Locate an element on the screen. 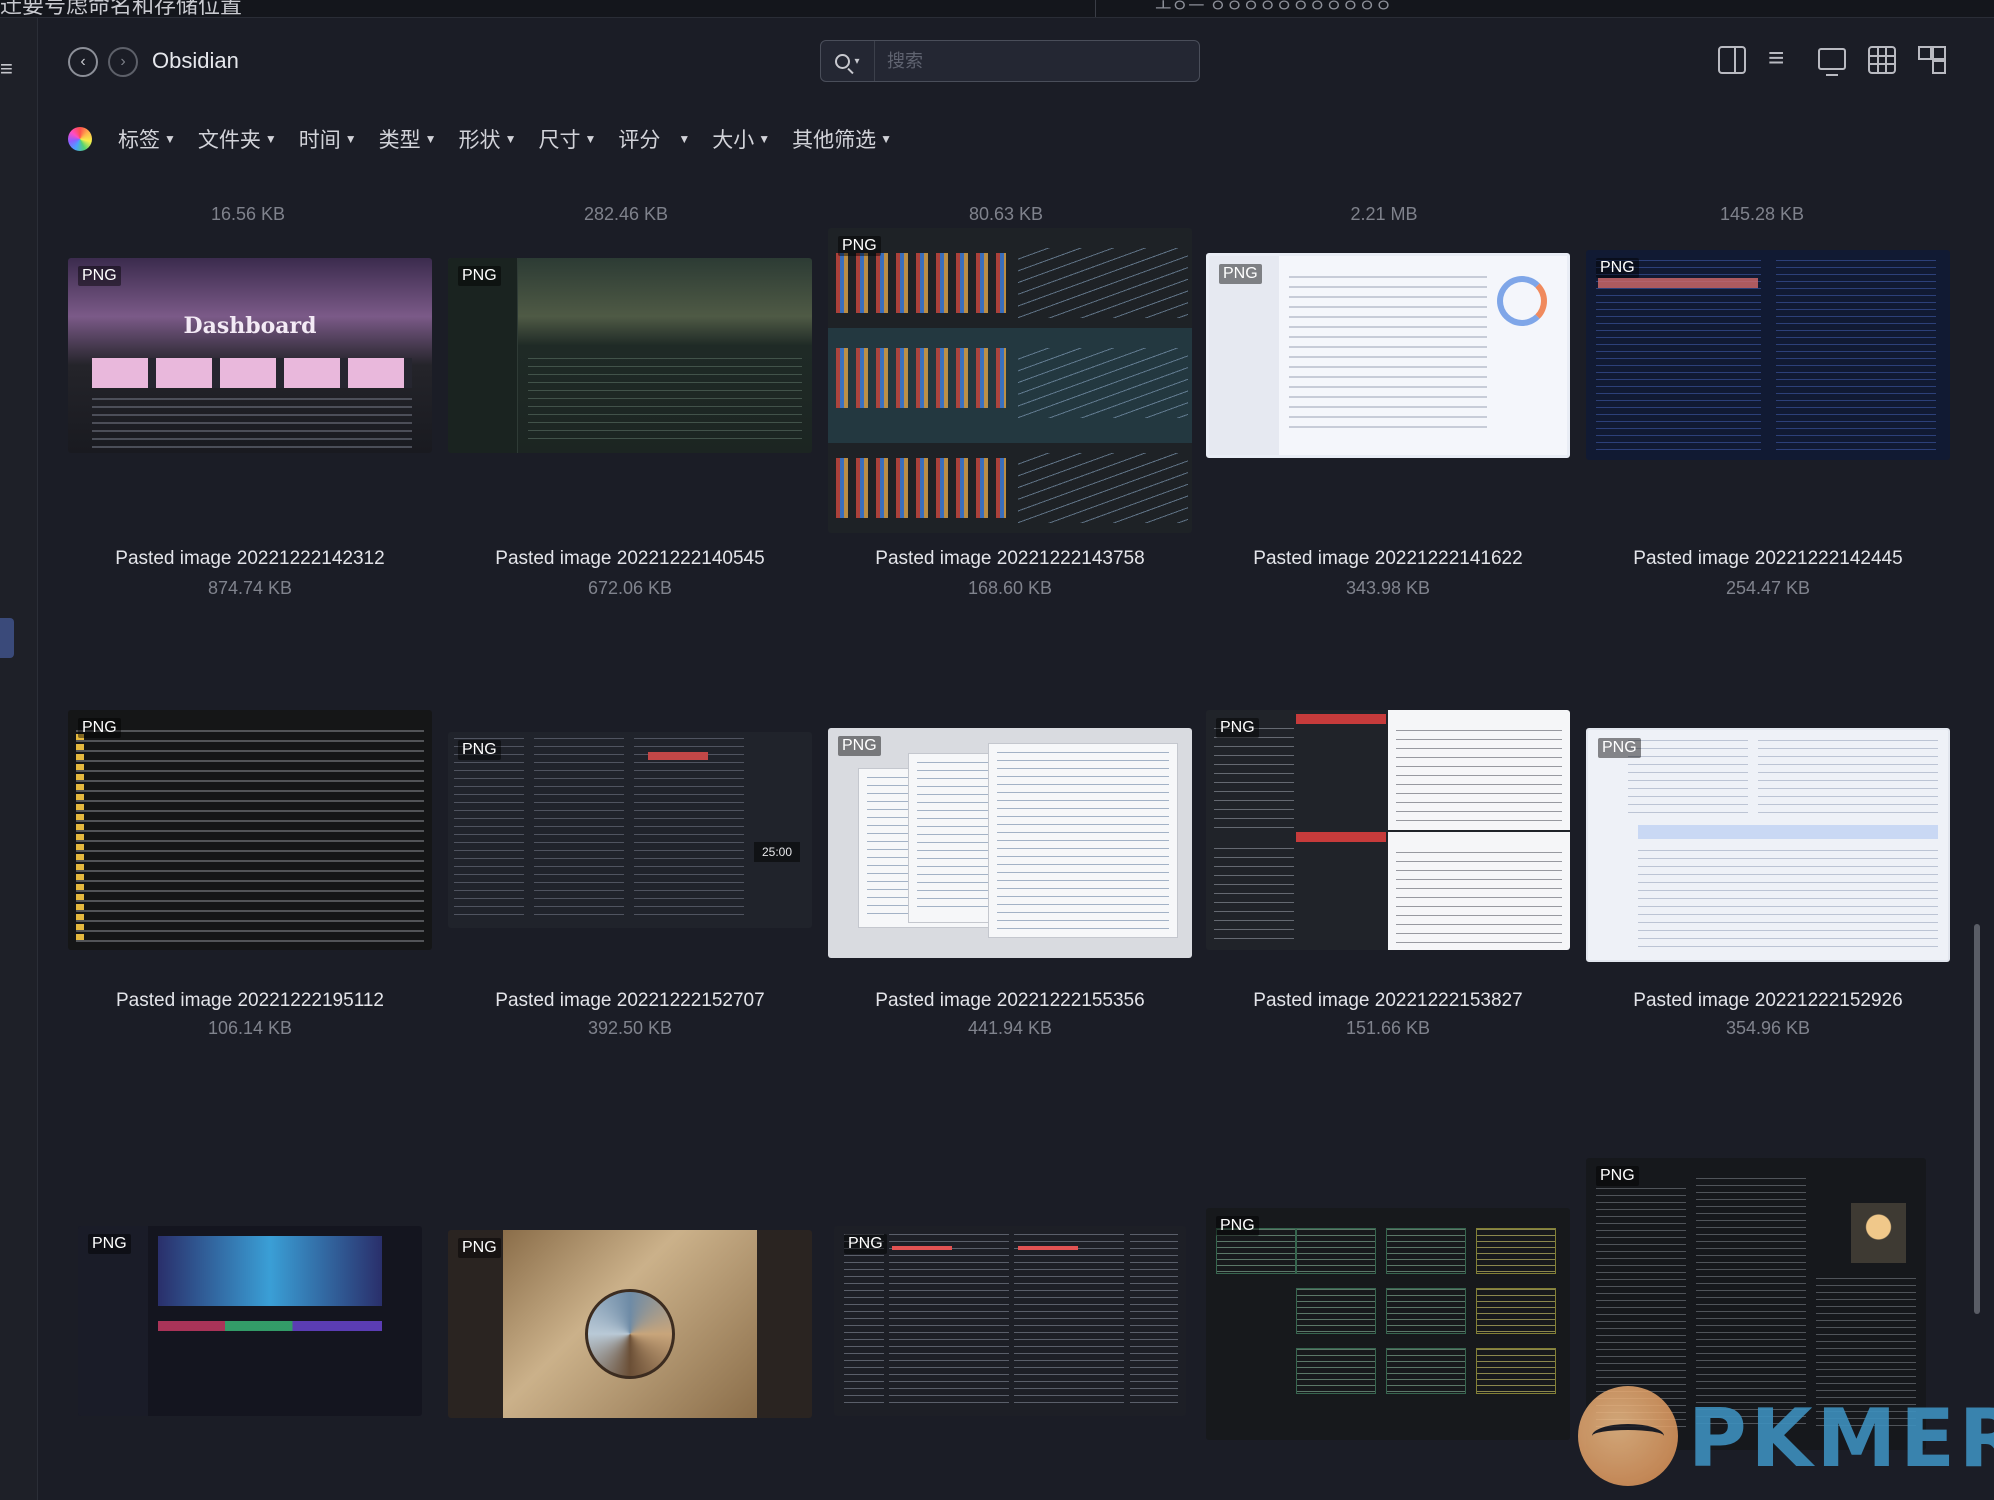 This screenshot has height=1500, width=1994. file-name: Pasted image 20221222153827 is located at coordinates (1388, 1000).